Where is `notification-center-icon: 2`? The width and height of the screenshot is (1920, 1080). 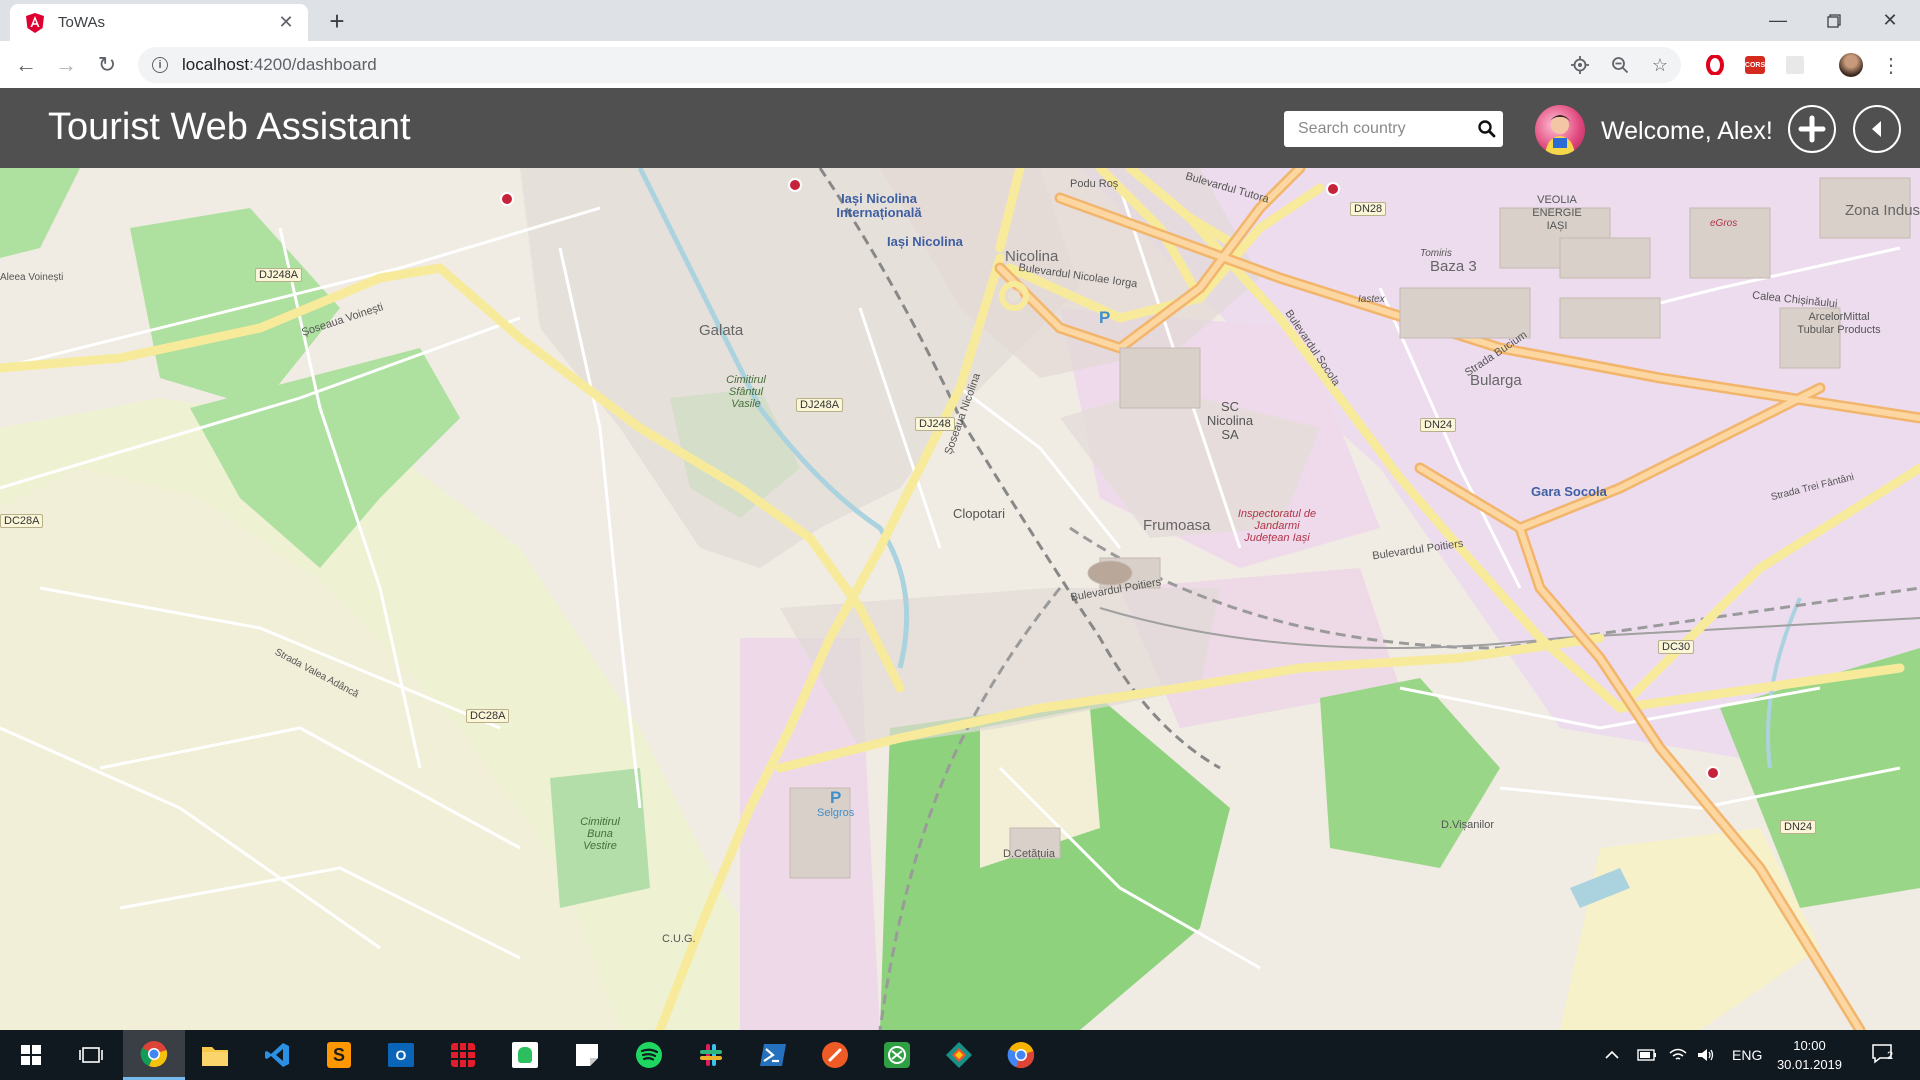 notification-center-icon: 2 is located at coordinates (1884, 1055).